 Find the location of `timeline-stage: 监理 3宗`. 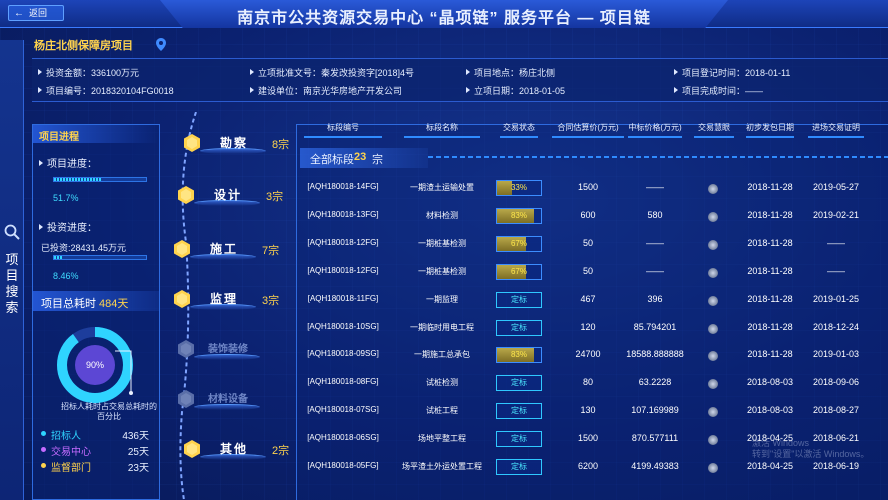

timeline-stage: 监理 3宗 is located at coordinates (234, 301).